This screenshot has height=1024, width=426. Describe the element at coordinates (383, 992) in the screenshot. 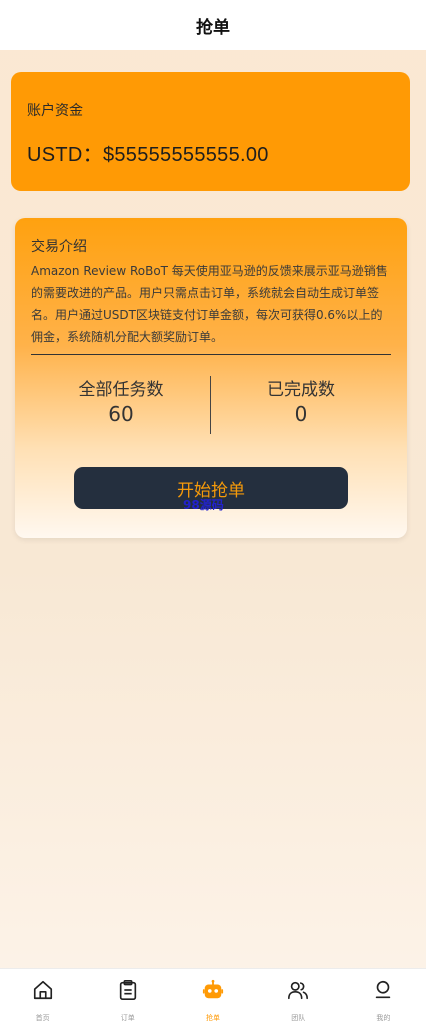

I see `user-icon` at that location.